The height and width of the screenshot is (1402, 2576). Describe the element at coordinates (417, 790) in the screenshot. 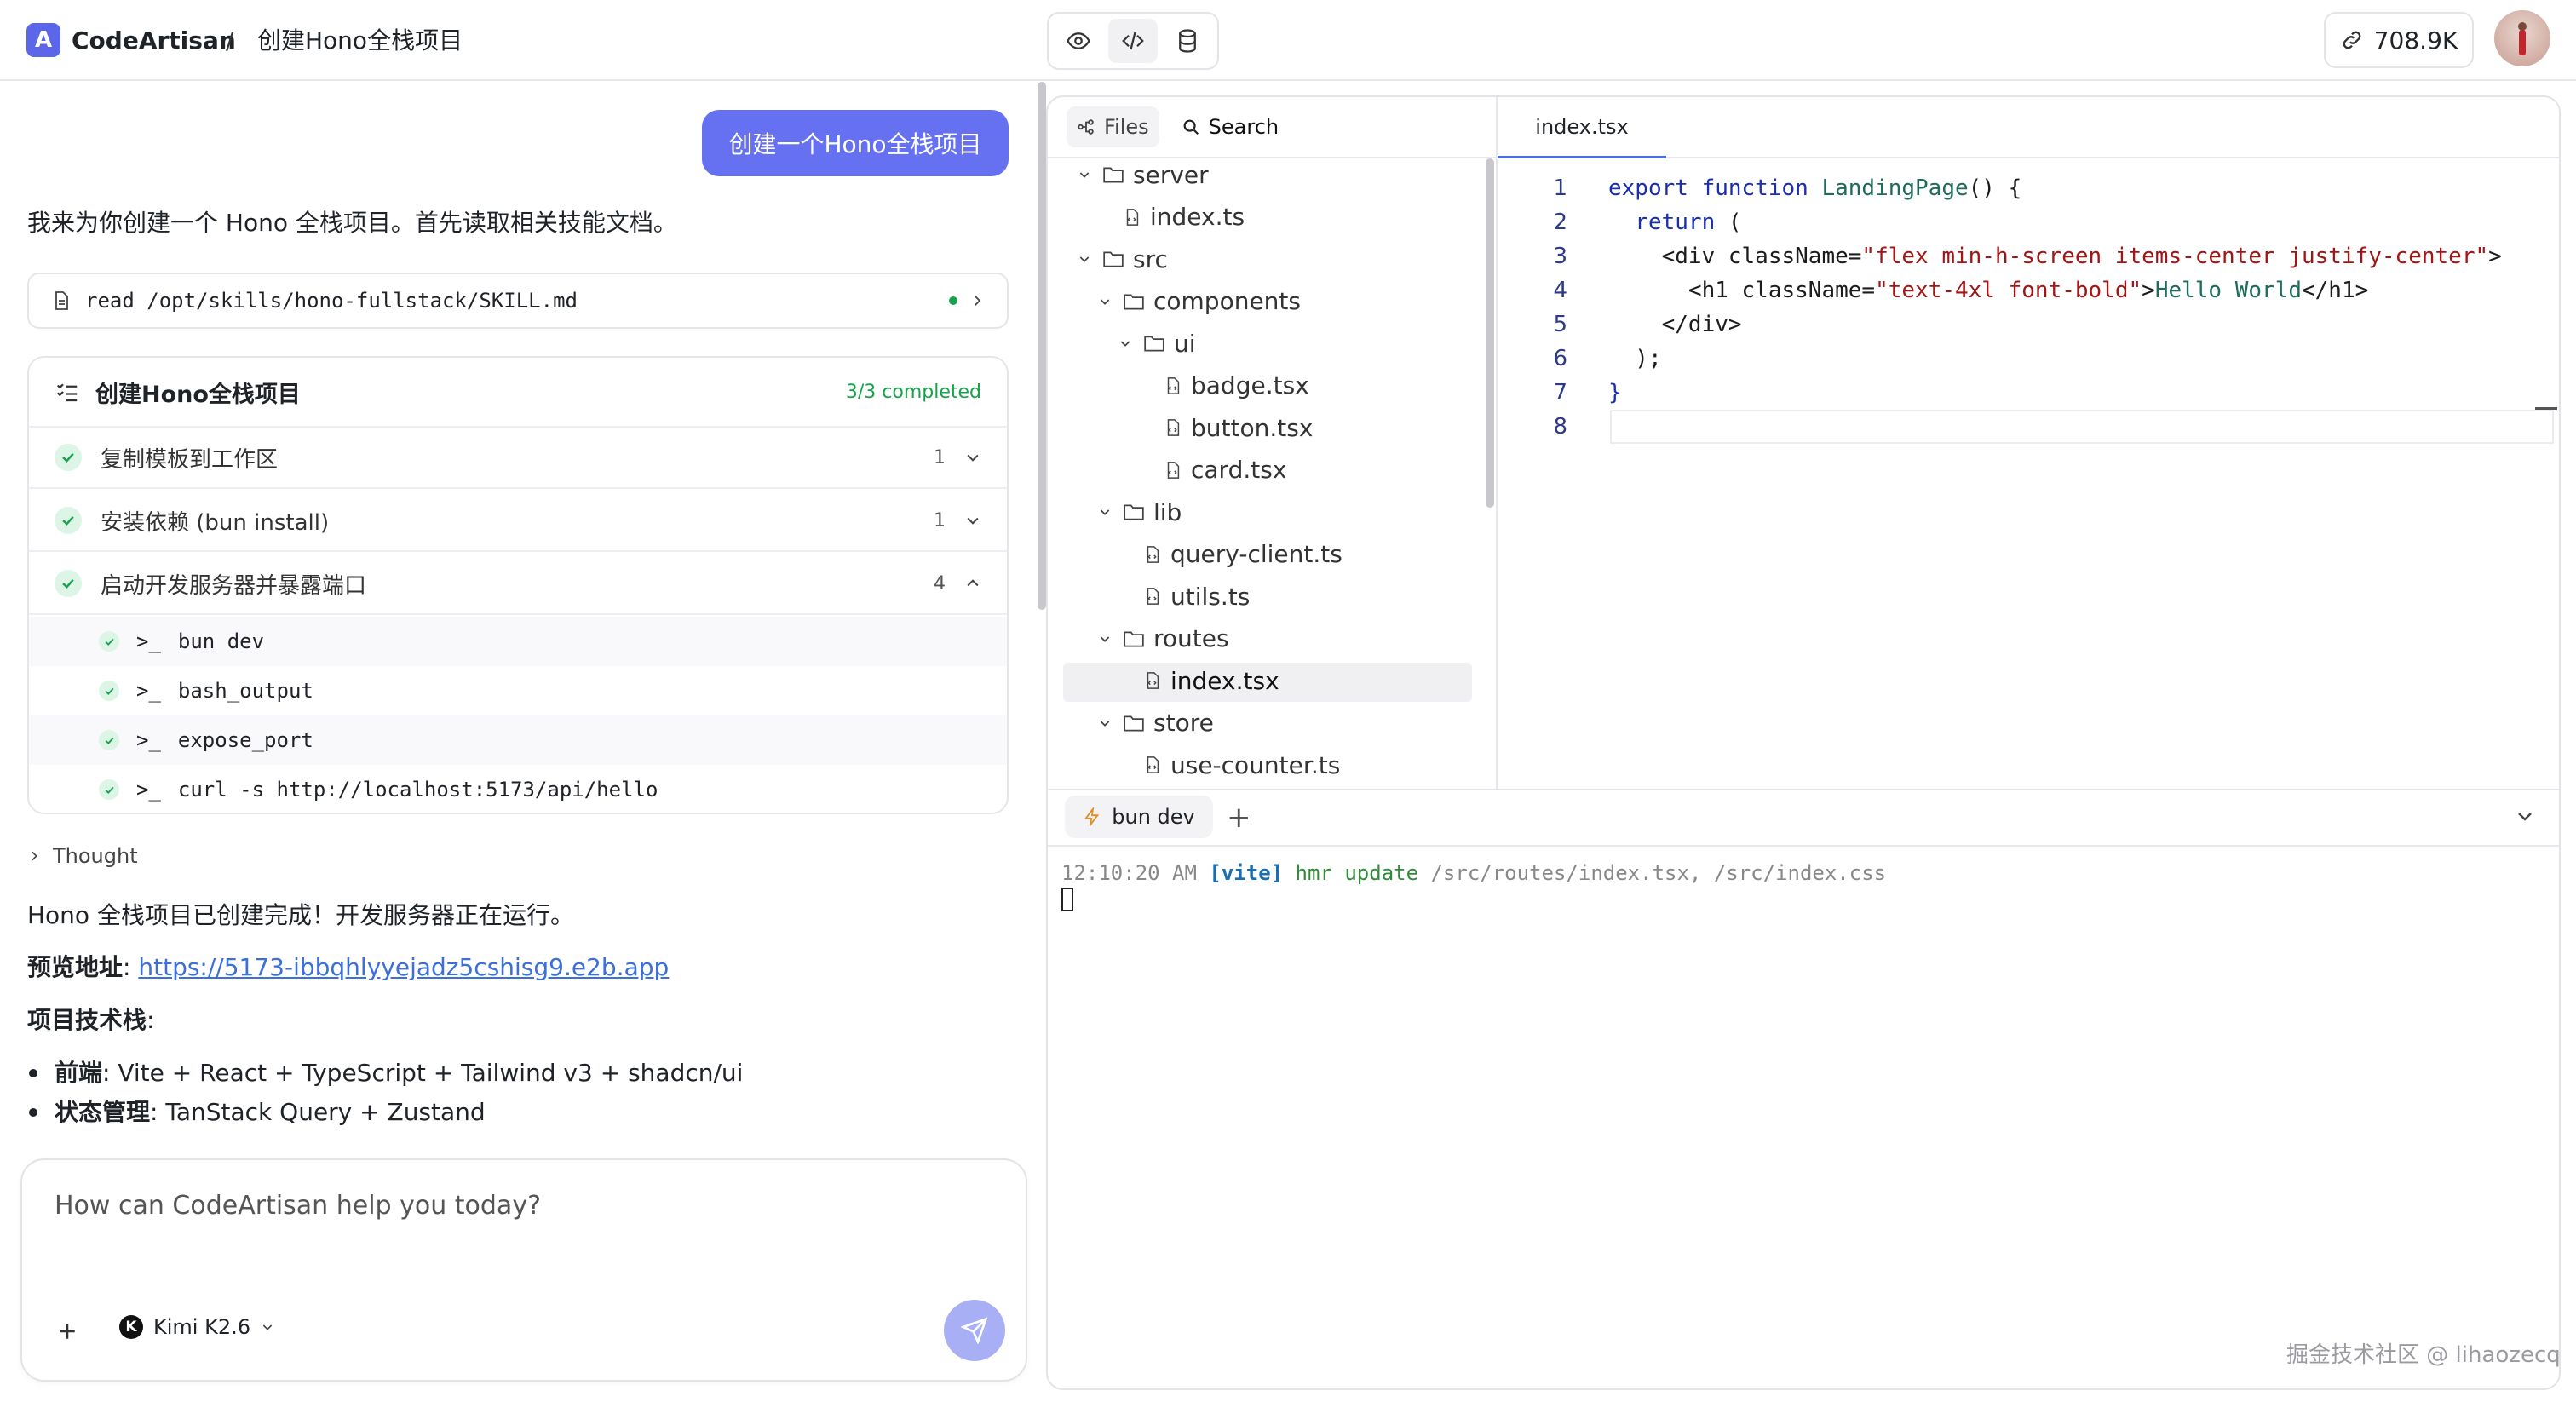

I see `step-command: curl -s http://localhost:5173/api/hello` at that location.